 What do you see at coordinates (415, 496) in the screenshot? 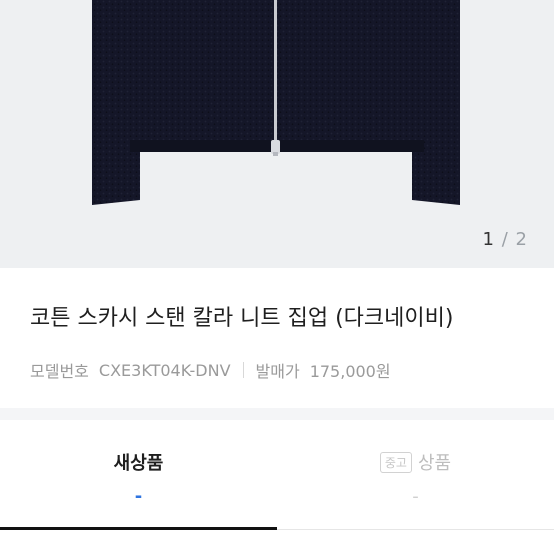
I see `tab-used-product-price: -` at bounding box center [415, 496].